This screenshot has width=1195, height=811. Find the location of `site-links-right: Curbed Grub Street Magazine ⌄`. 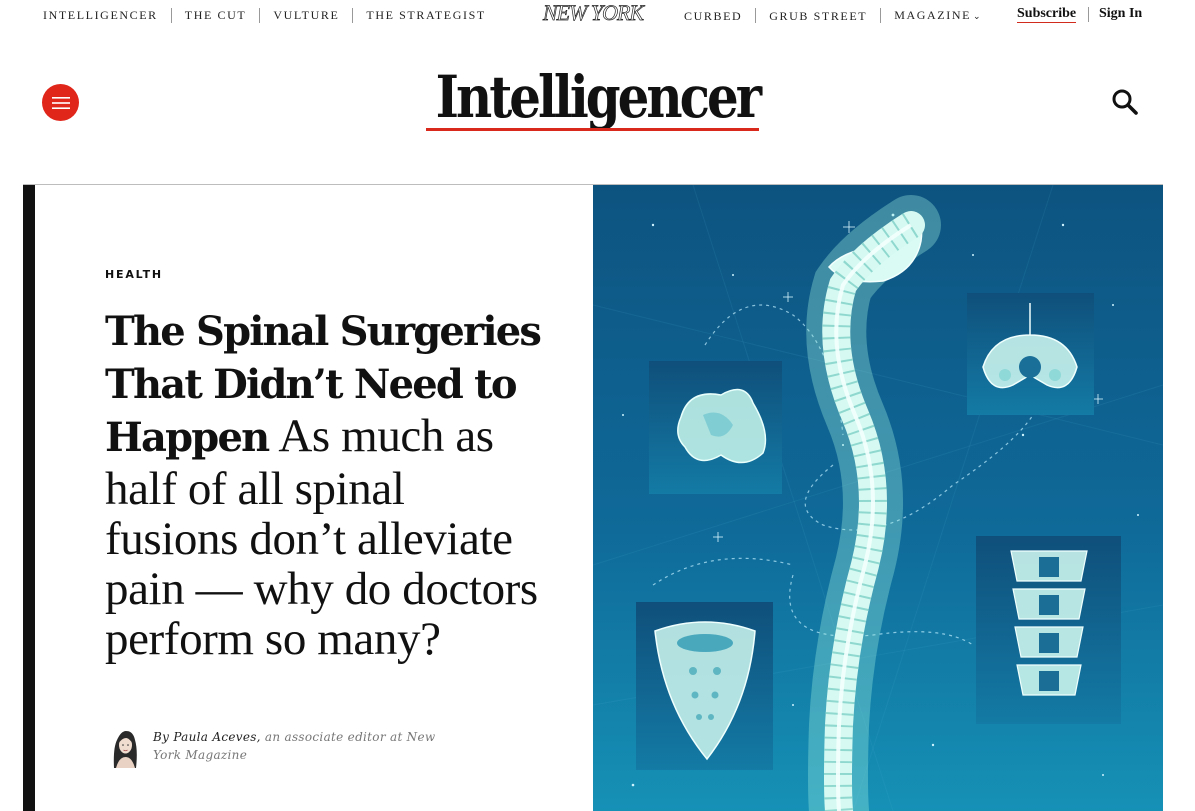

site-links-right: Curbed Grub Street Magazine ⌄ is located at coordinates (833, 15).